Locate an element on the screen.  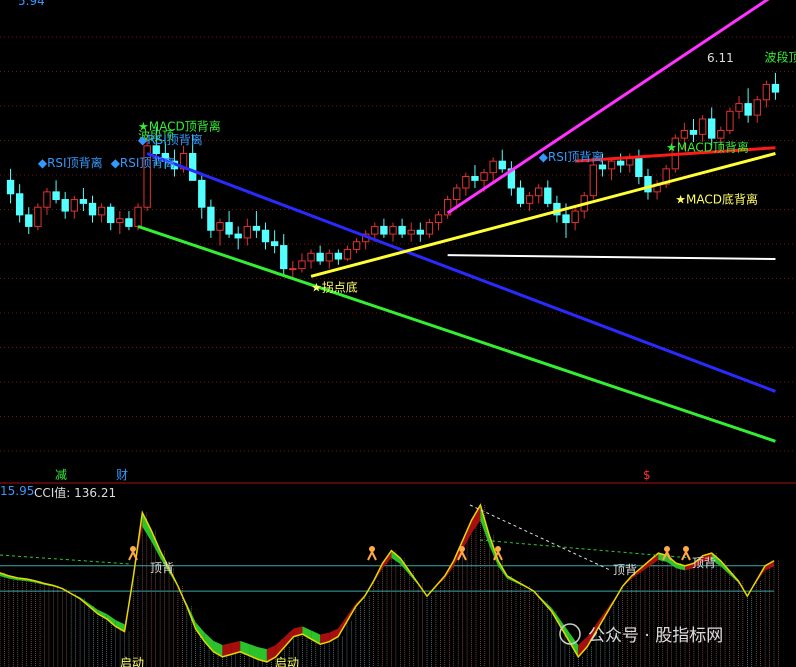
cci-header-label: CCI值: 136.21 is located at coordinates (75, 493).